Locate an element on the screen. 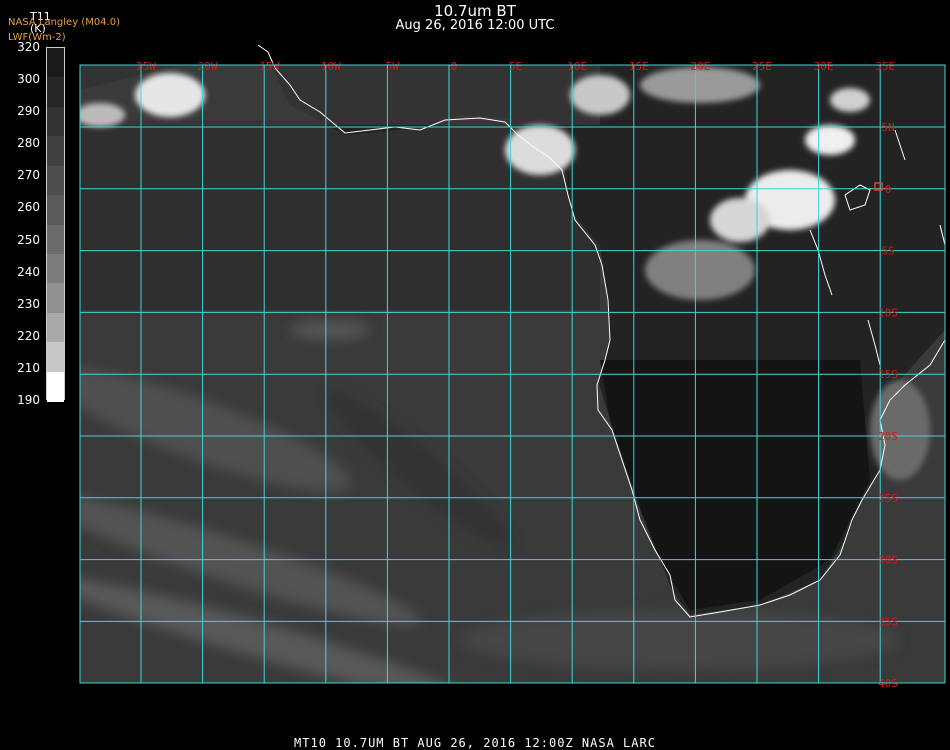  longitude-label: 5W is located at coordinates (393, 66).